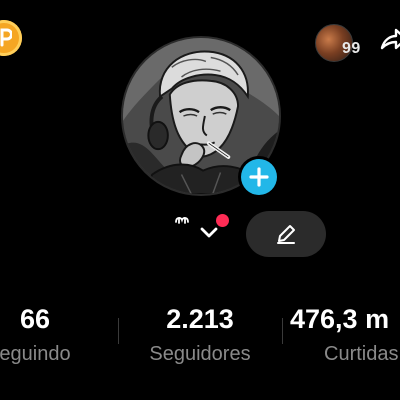 This screenshot has height=400, width=400. What do you see at coordinates (351, 48) in the screenshot?
I see `story-count: 99` at bounding box center [351, 48].